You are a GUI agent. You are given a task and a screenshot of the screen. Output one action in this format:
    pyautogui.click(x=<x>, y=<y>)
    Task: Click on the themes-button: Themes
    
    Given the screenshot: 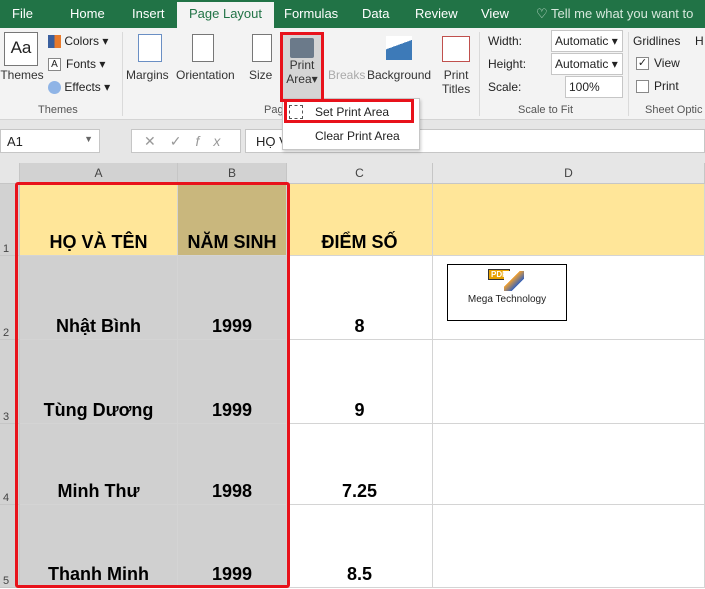 What is the action you would take?
    pyautogui.click(x=22, y=75)
    